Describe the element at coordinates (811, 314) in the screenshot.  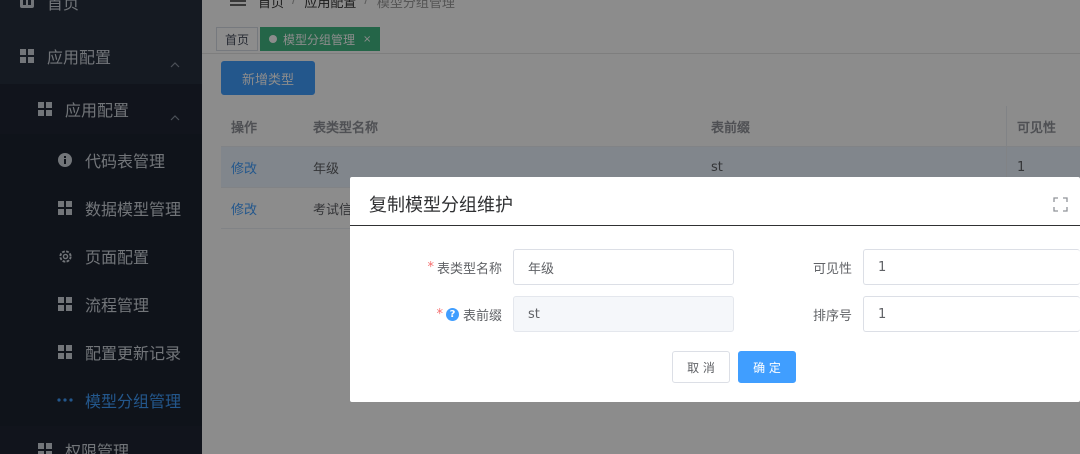
I see `order-label: 排序号` at that location.